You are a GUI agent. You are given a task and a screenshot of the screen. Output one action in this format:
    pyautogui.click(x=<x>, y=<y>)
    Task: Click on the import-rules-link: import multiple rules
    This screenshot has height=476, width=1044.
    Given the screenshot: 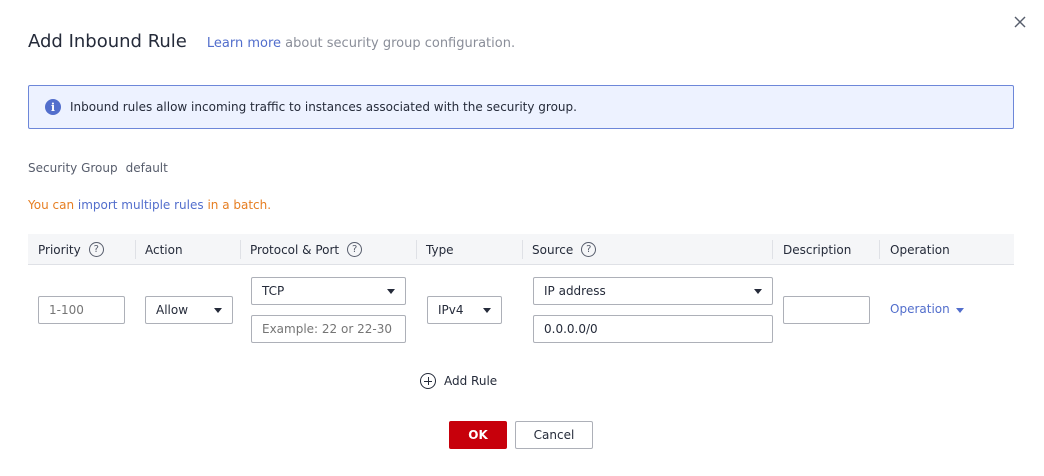 What is the action you would take?
    pyautogui.click(x=141, y=205)
    